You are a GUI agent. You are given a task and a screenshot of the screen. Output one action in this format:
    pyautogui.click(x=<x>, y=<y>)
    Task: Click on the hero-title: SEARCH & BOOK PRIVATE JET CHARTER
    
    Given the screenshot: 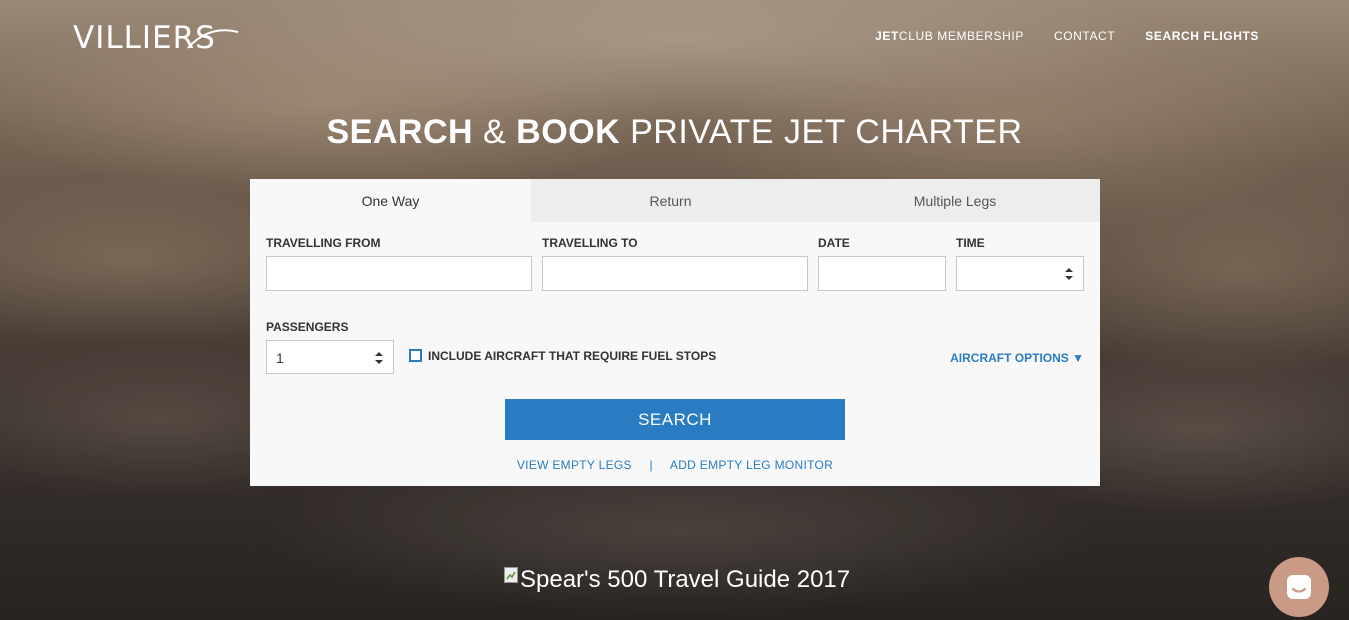 What is the action you would take?
    pyautogui.click(x=674, y=132)
    